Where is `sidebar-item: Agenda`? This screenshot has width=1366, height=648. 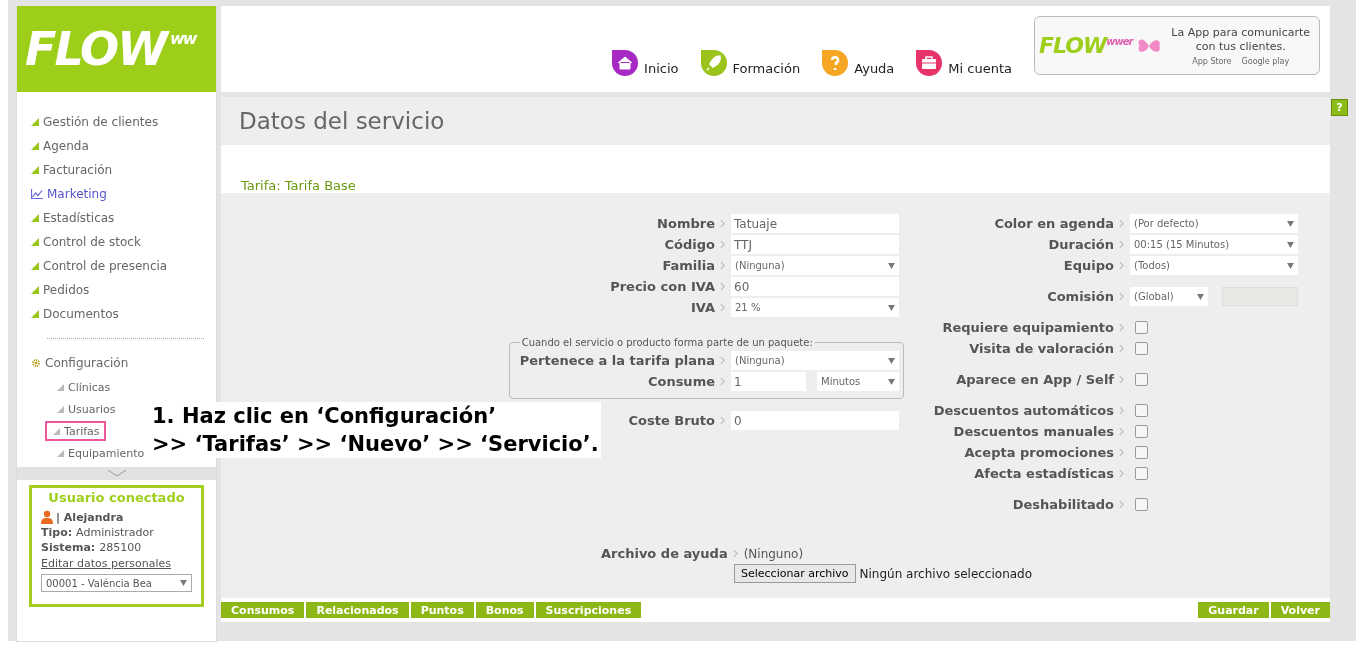
sidebar-item: Agenda is located at coordinates (123, 146).